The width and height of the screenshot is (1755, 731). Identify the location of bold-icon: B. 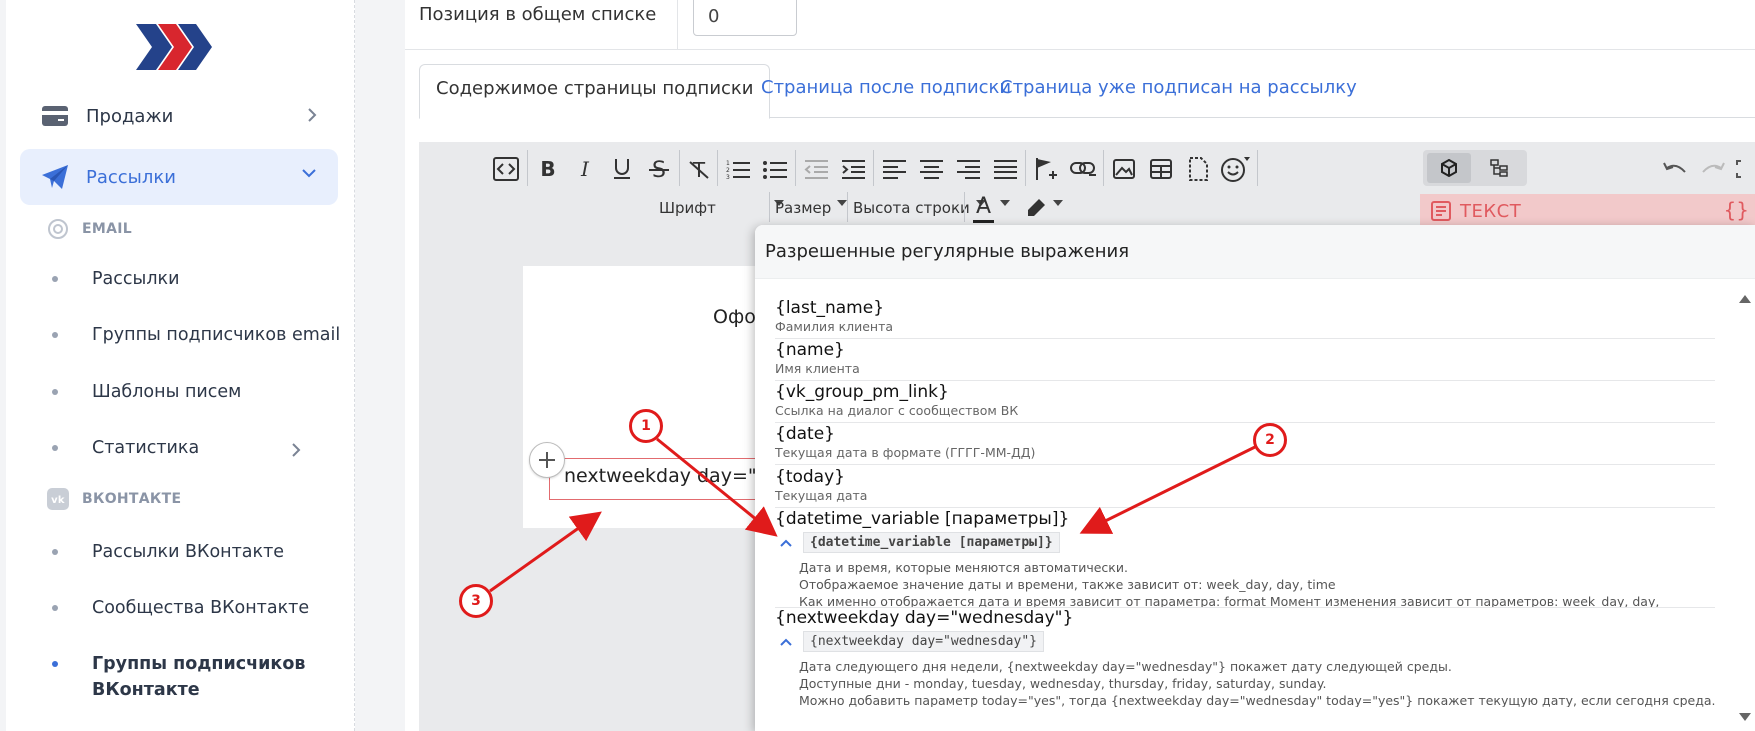
(548, 169).